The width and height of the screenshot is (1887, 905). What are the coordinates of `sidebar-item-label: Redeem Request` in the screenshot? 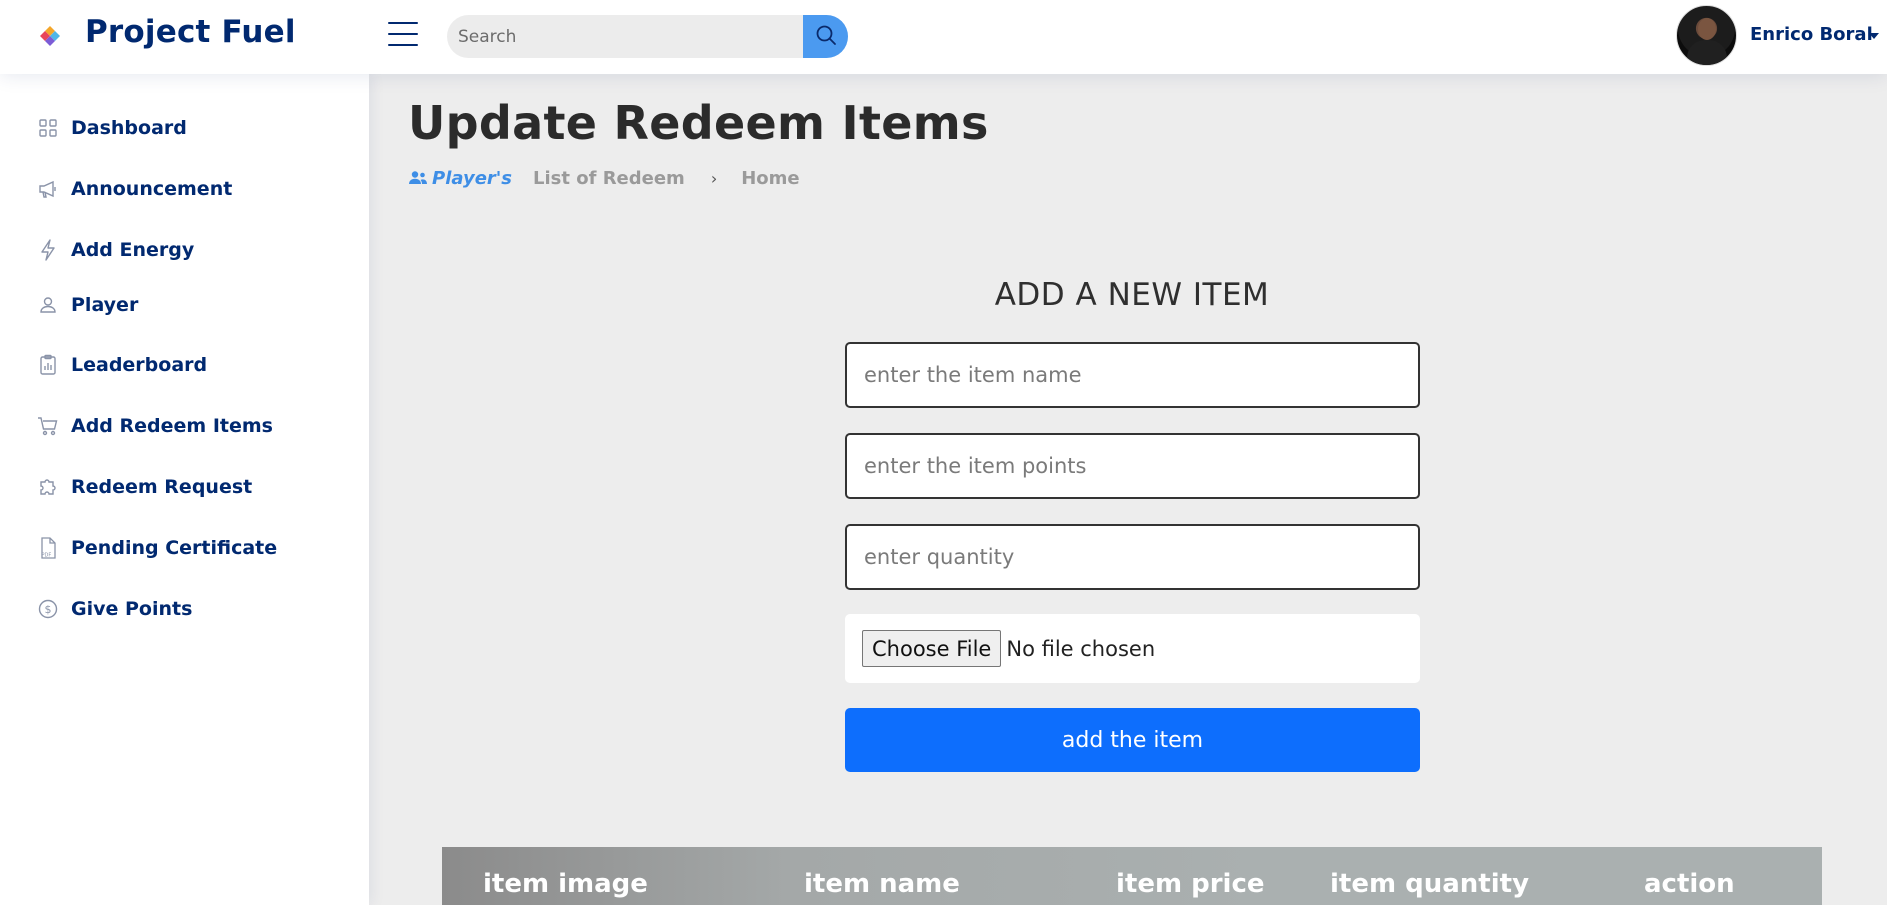 It's located at (162, 487).